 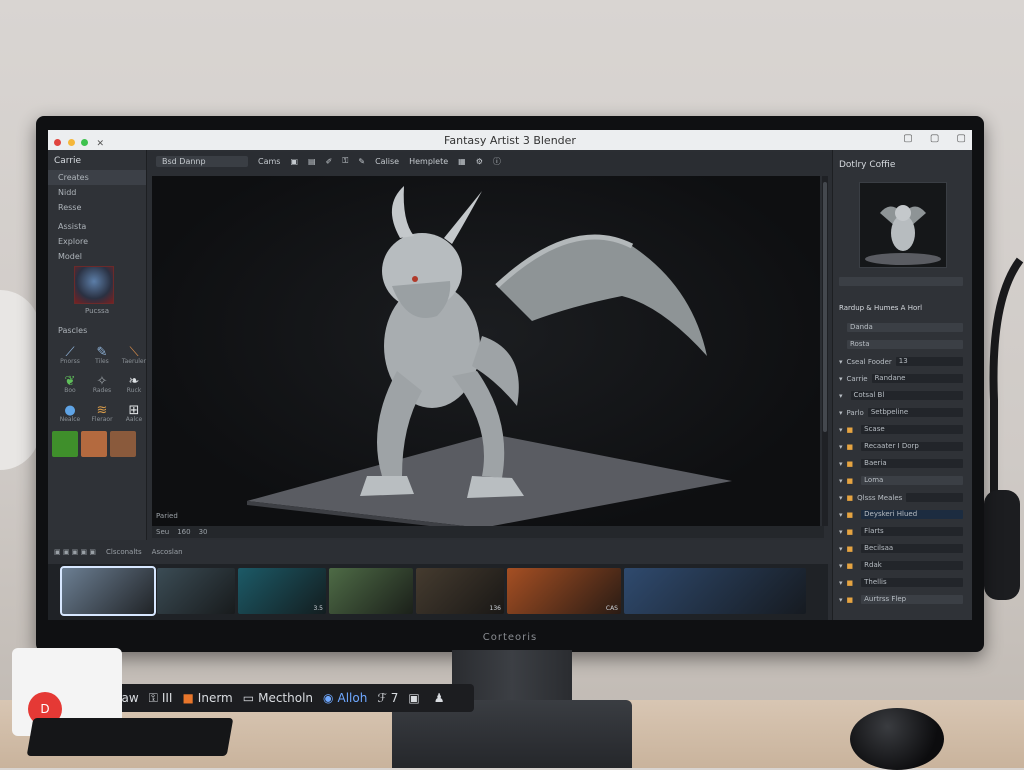 What do you see at coordinates (460, 591) in the screenshot?
I see `filmstrip-frame: 136` at bounding box center [460, 591].